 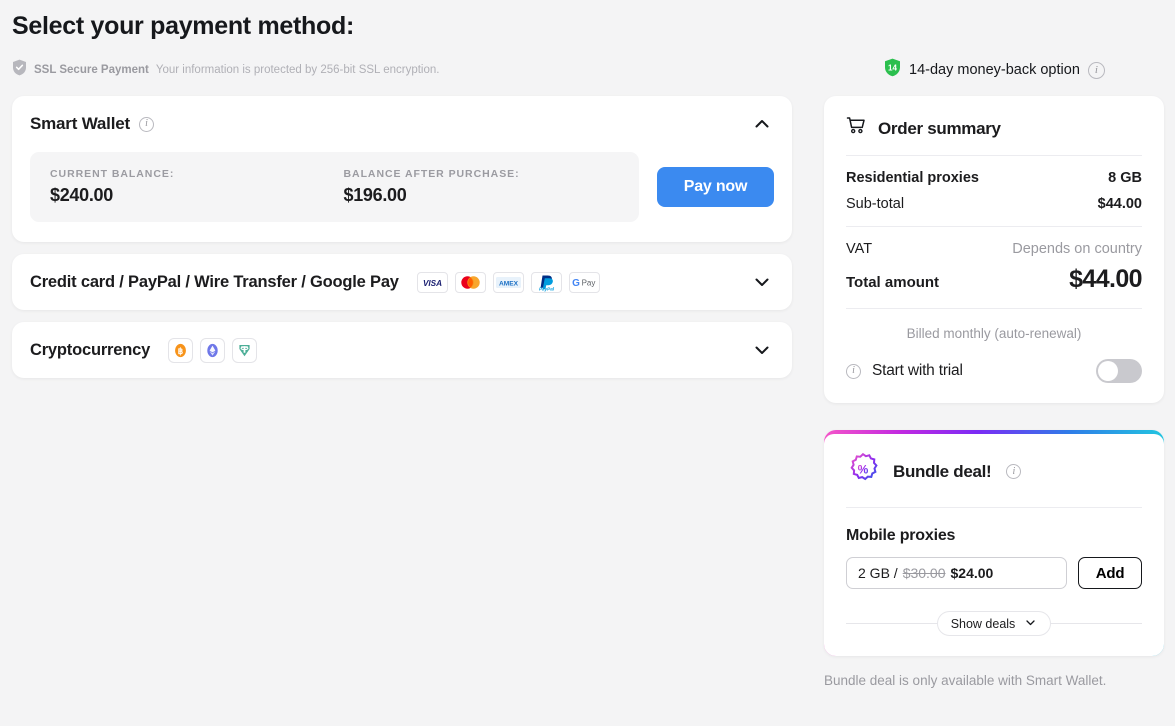 I want to click on order-summary-header: Order summary, so click(x=994, y=133).